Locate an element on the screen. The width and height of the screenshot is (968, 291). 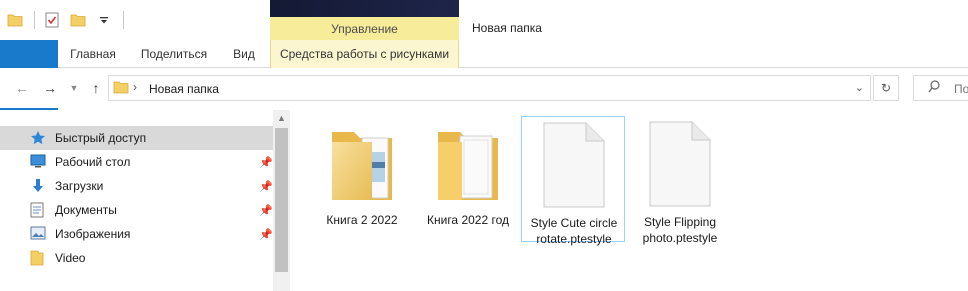
refresh-icon: ↻ is located at coordinates (886, 88).